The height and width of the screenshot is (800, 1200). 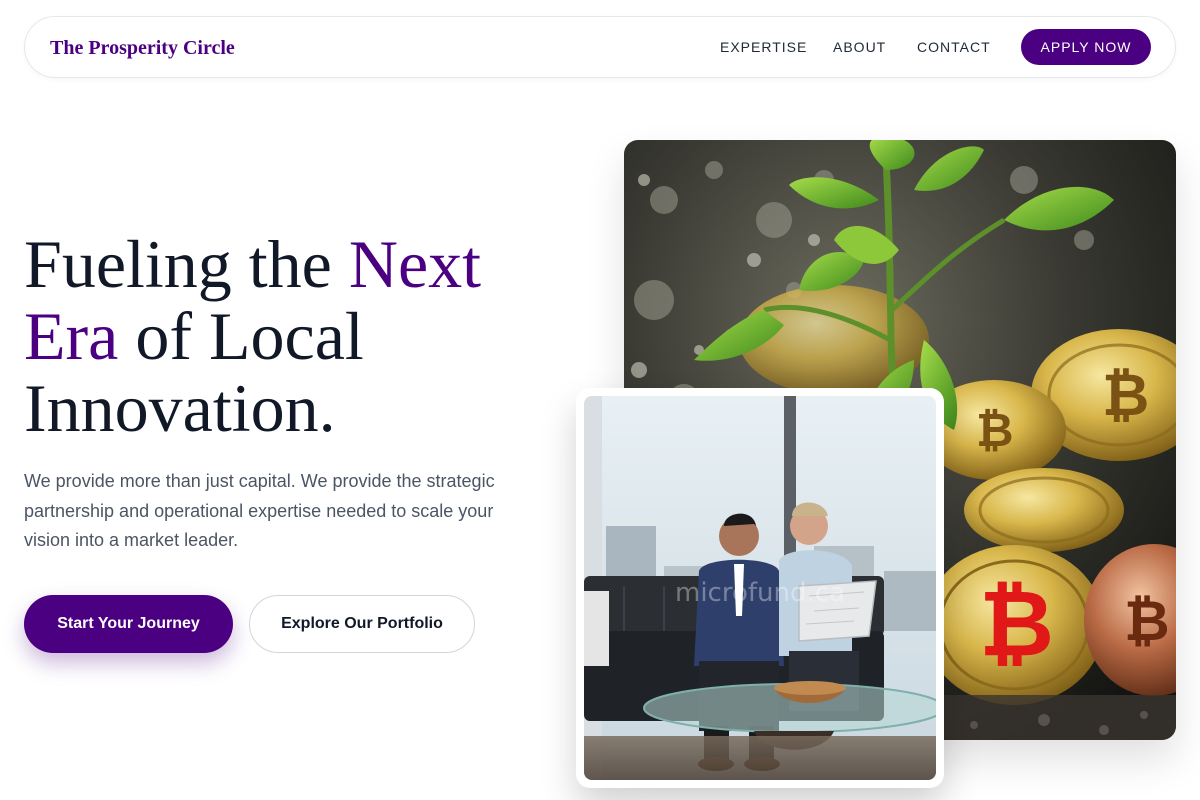 I want to click on apply-now-button: APPLY NOW, so click(x=1086, y=47).